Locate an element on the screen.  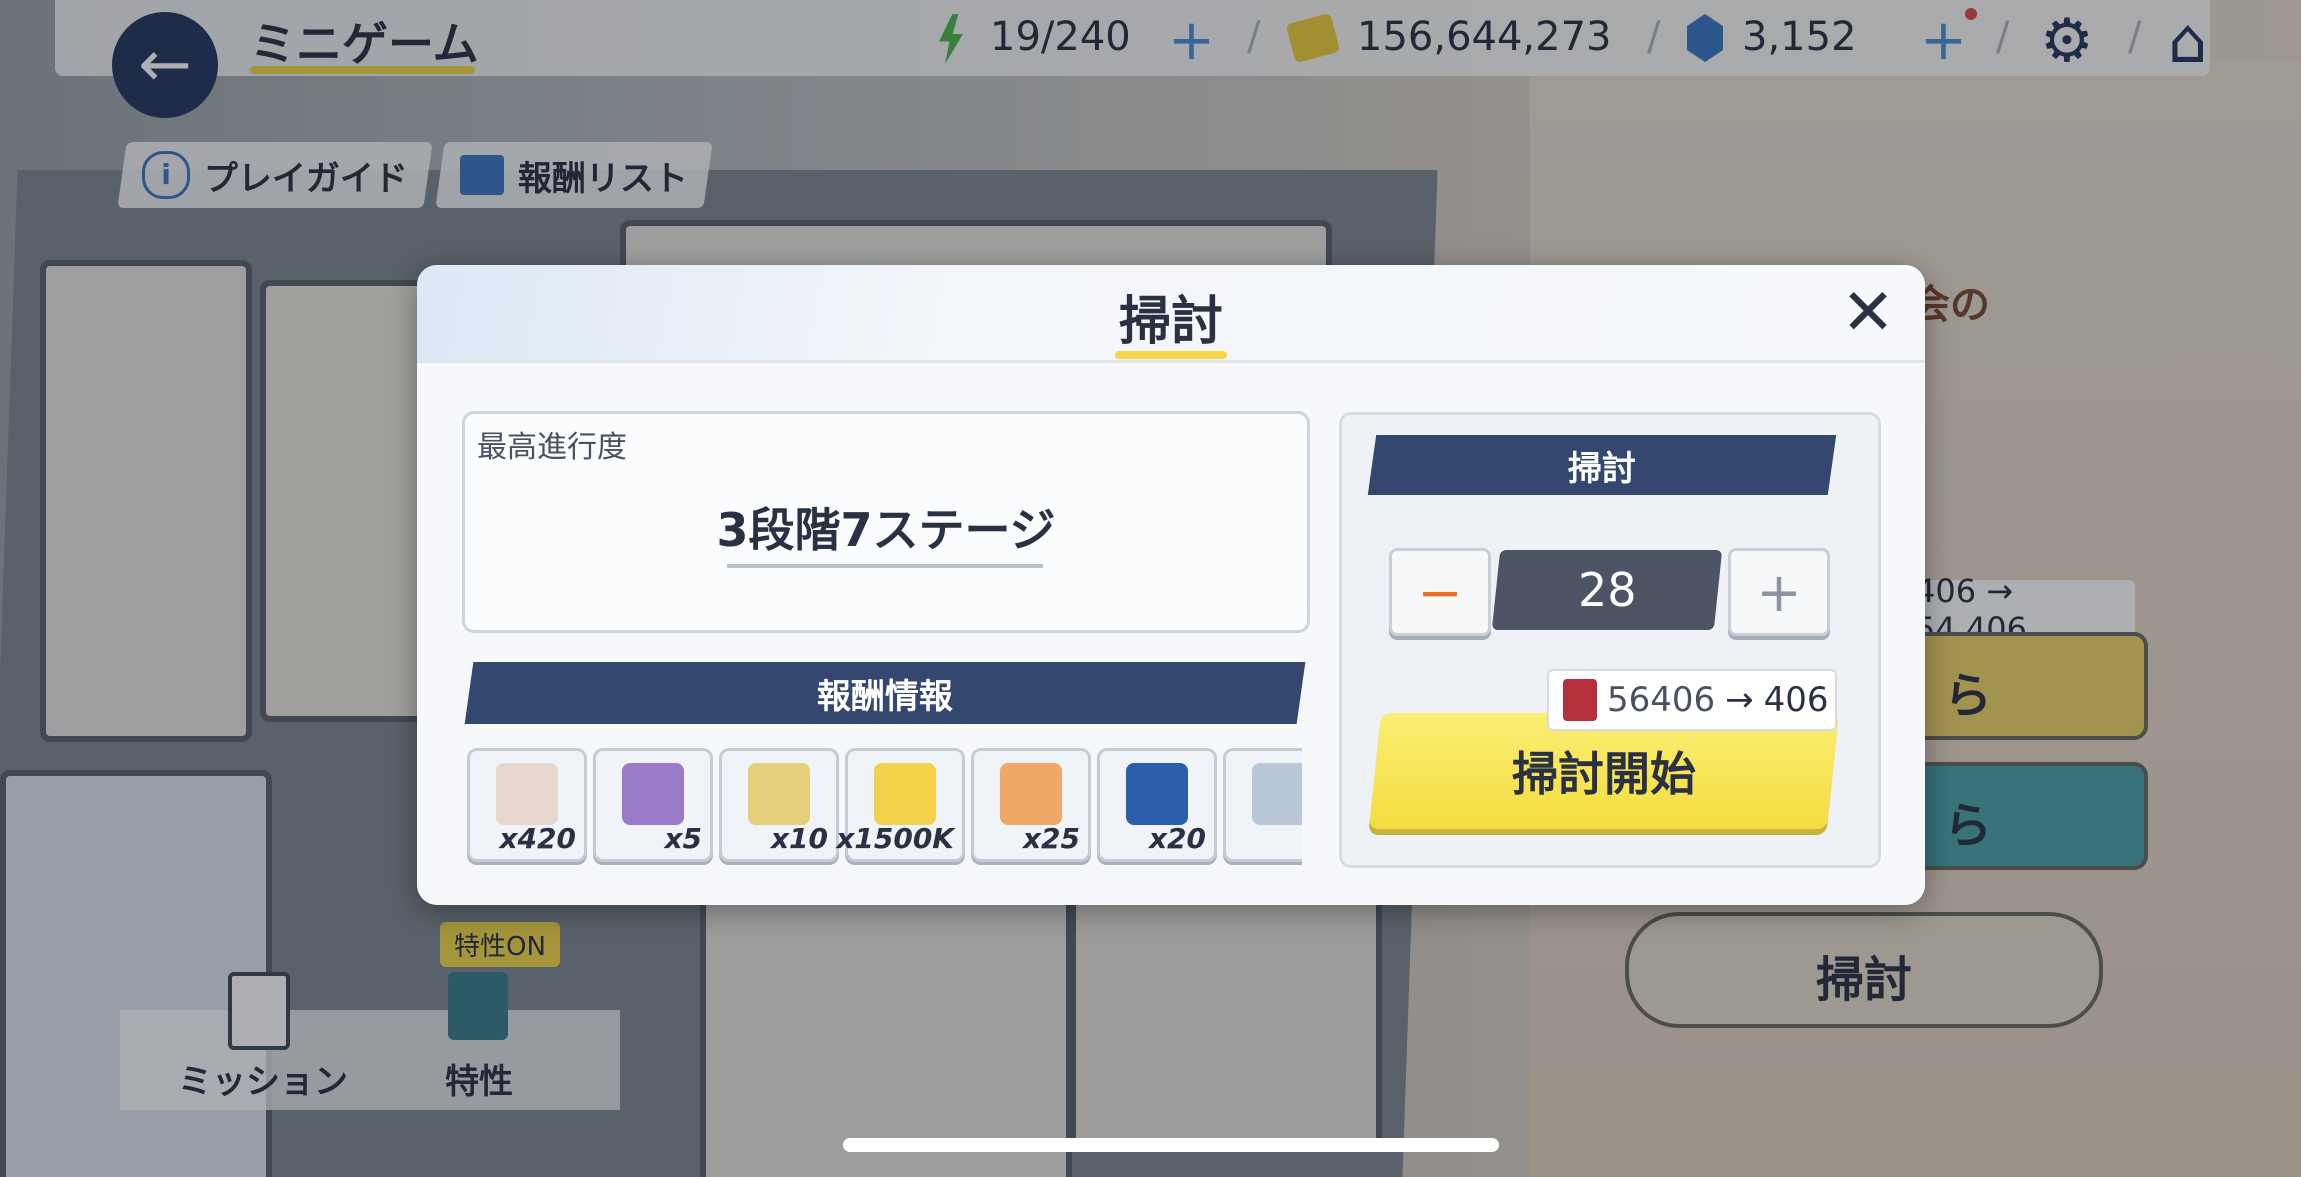
cost-to: 406 is located at coordinates (1796, 700).